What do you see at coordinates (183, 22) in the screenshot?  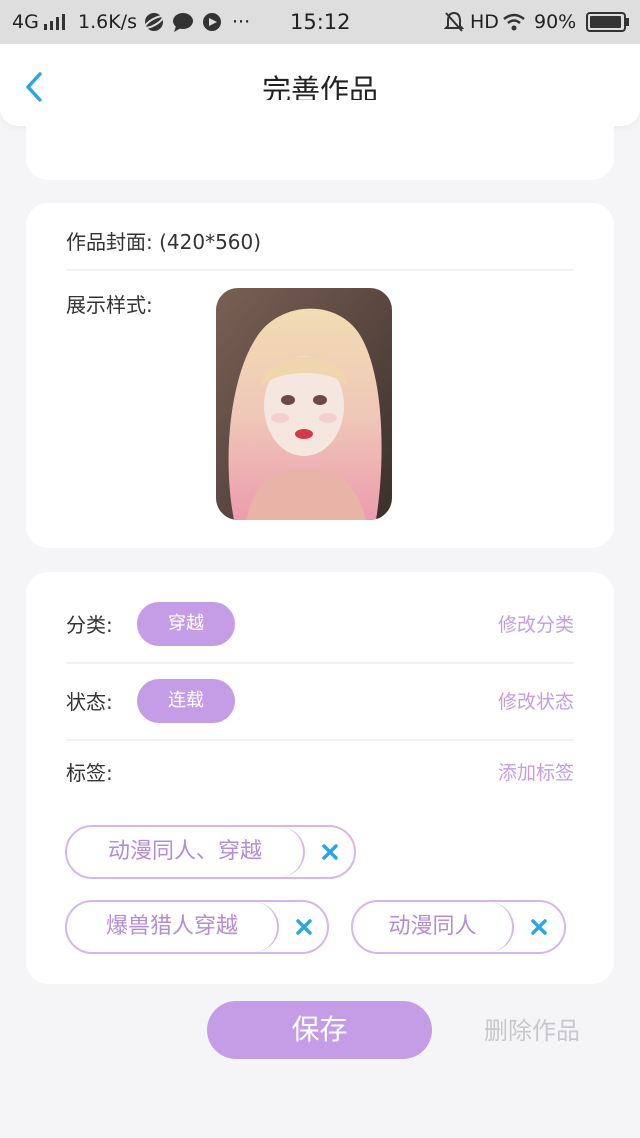 I see `chat-icon` at bounding box center [183, 22].